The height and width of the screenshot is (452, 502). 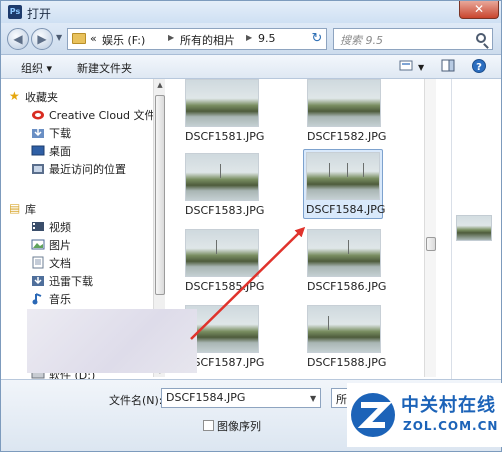 What do you see at coordinates (15, 12) in the screenshot?
I see `photoshop-icon: Ps` at bounding box center [15, 12].